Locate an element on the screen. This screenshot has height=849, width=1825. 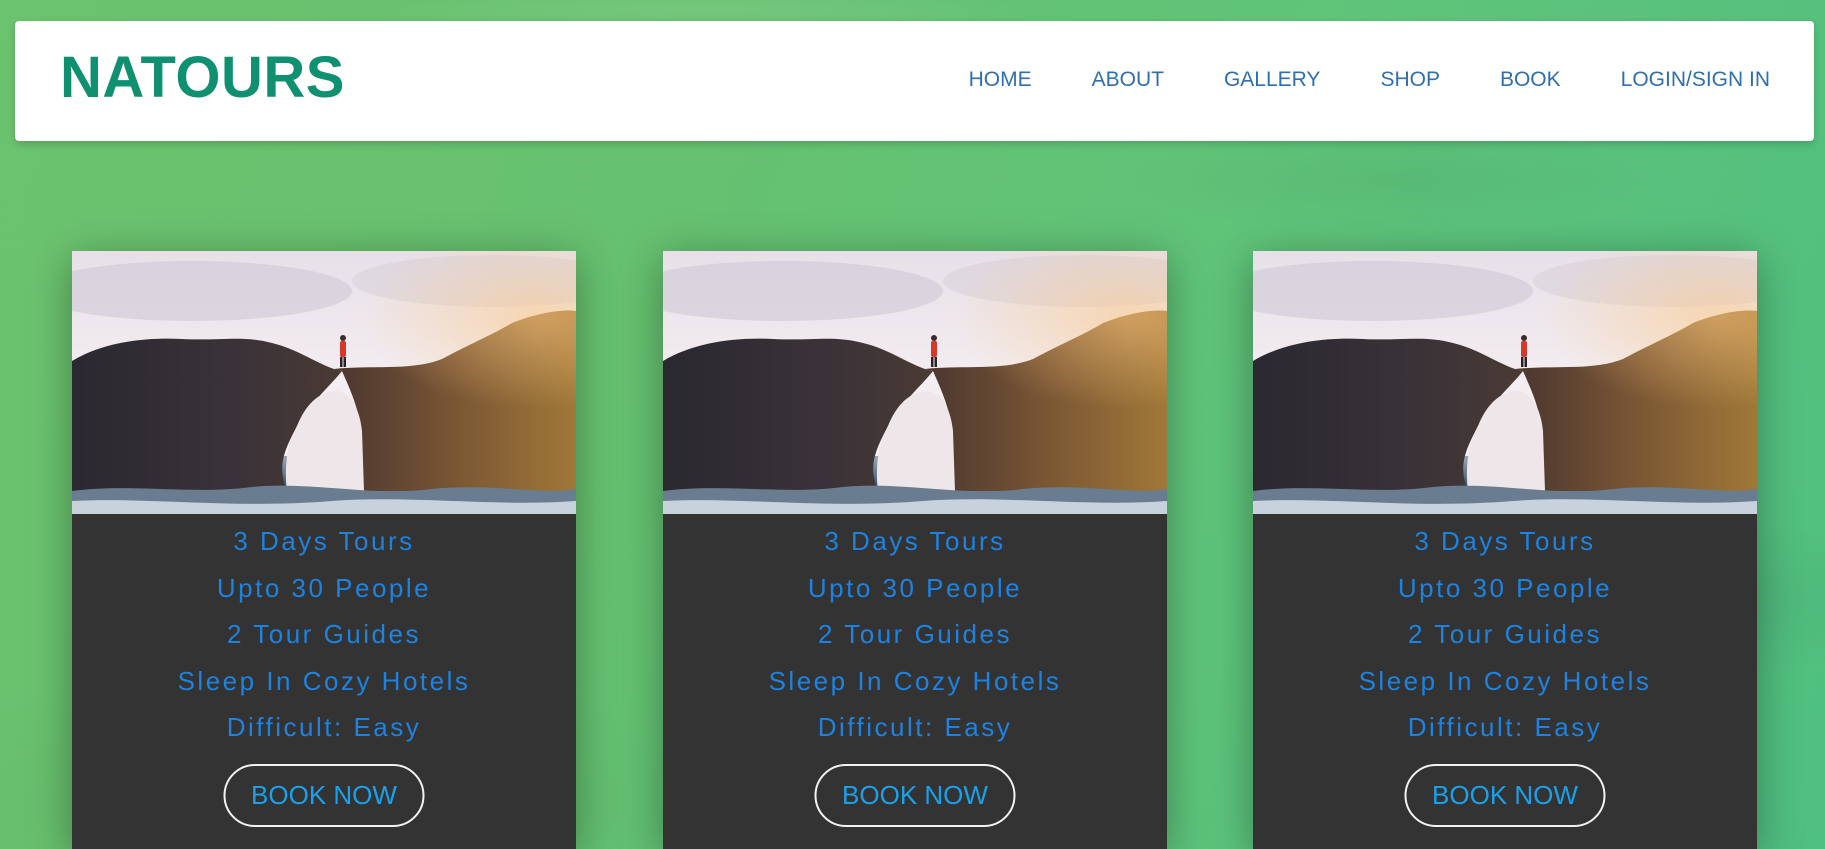
nav-home: HOME is located at coordinates (1000, 79).